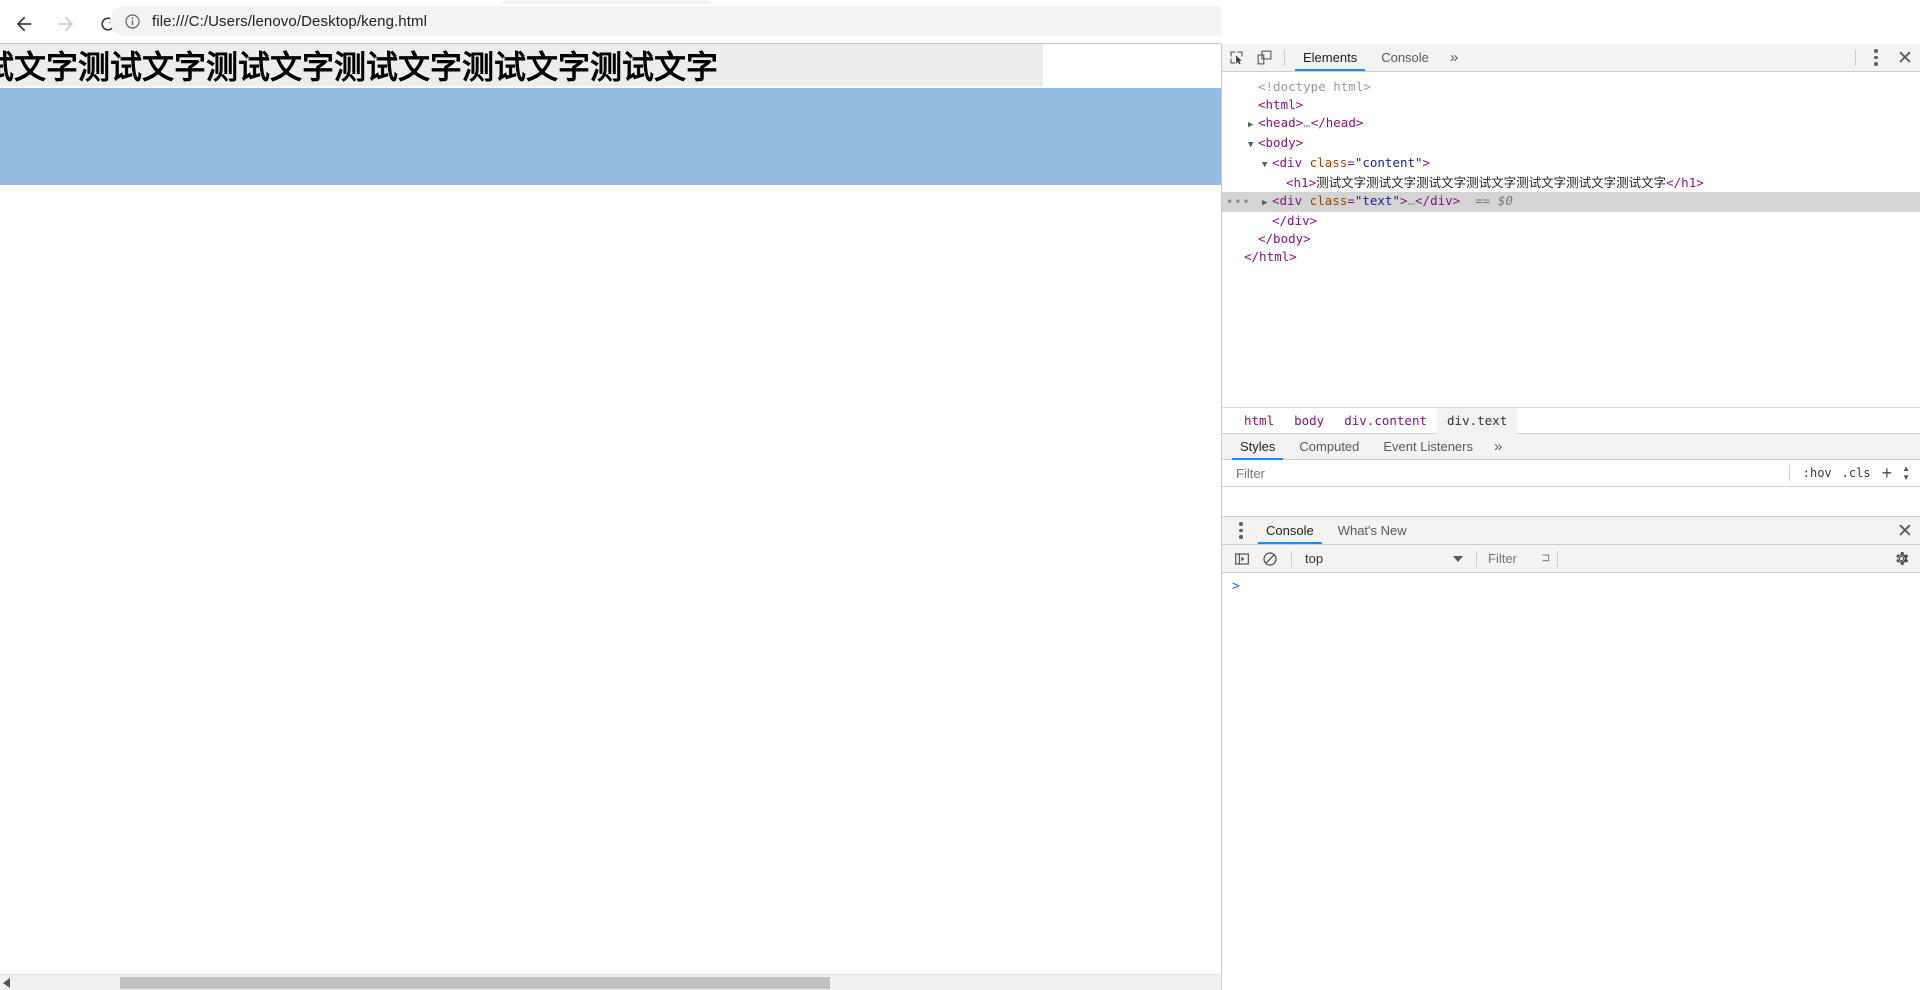 The height and width of the screenshot is (990, 1920). I want to click on dom-tree-node: <h1>测试文字测试文字测试文字测试文字测试文字测试文字测试文字</h1>, so click(1571, 183).